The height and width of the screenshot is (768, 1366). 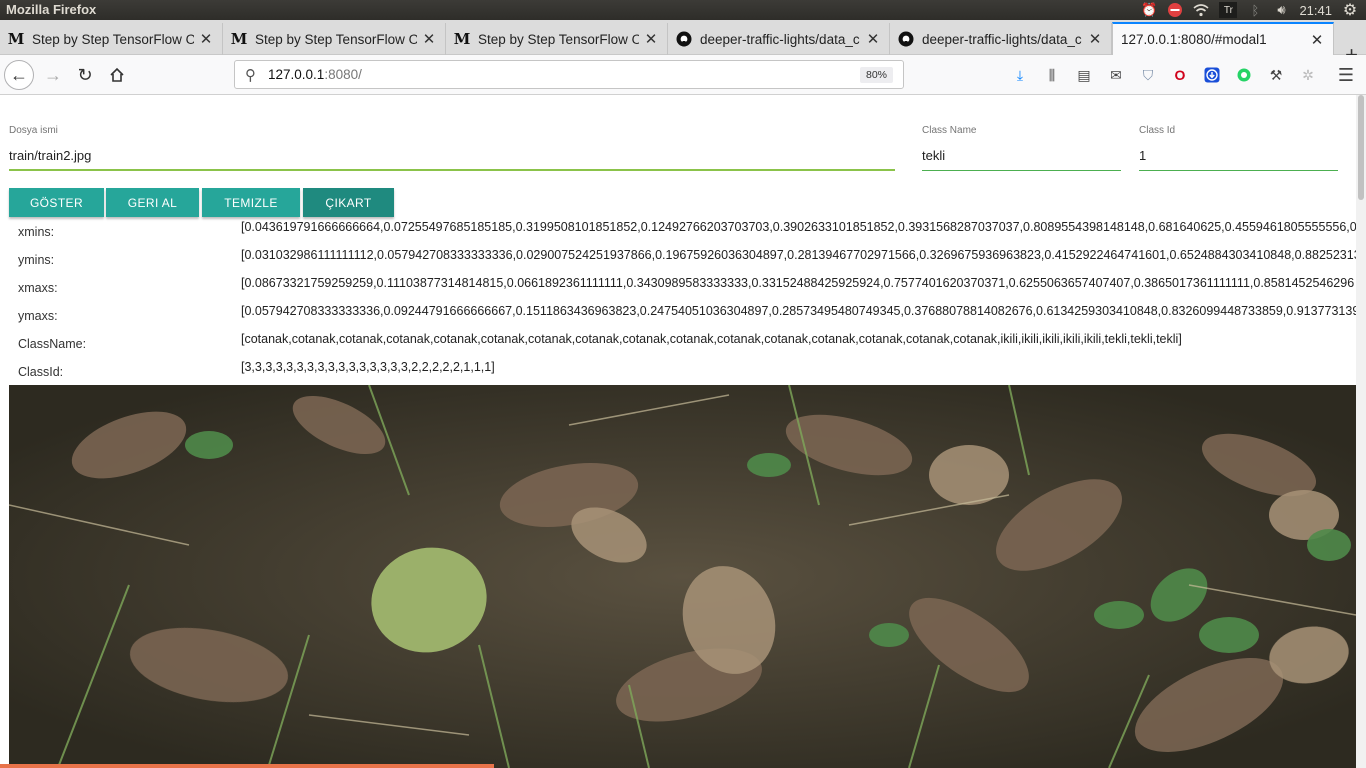 What do you see at coordinates (1084, 75) in the screenshot?
I see `sidebar-icon: ▤` at bounding box center [1084, 75].